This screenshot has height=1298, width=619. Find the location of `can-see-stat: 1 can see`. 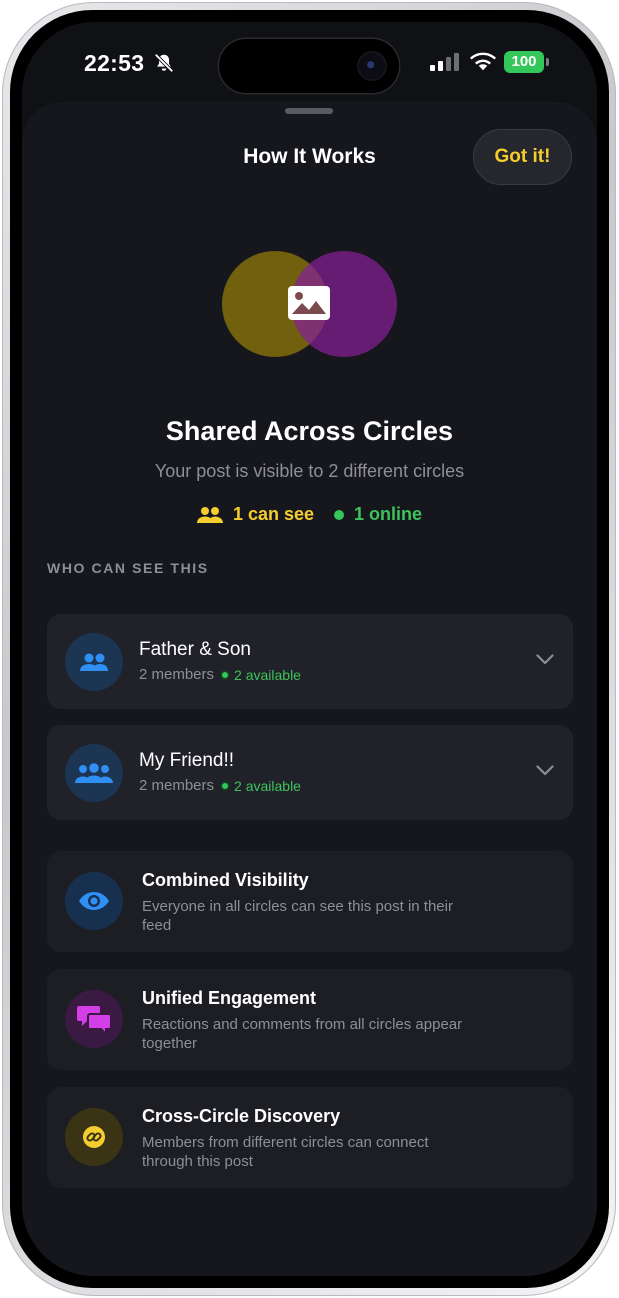

can-see-stat: 1 can see is located at coordinates (255, 514).